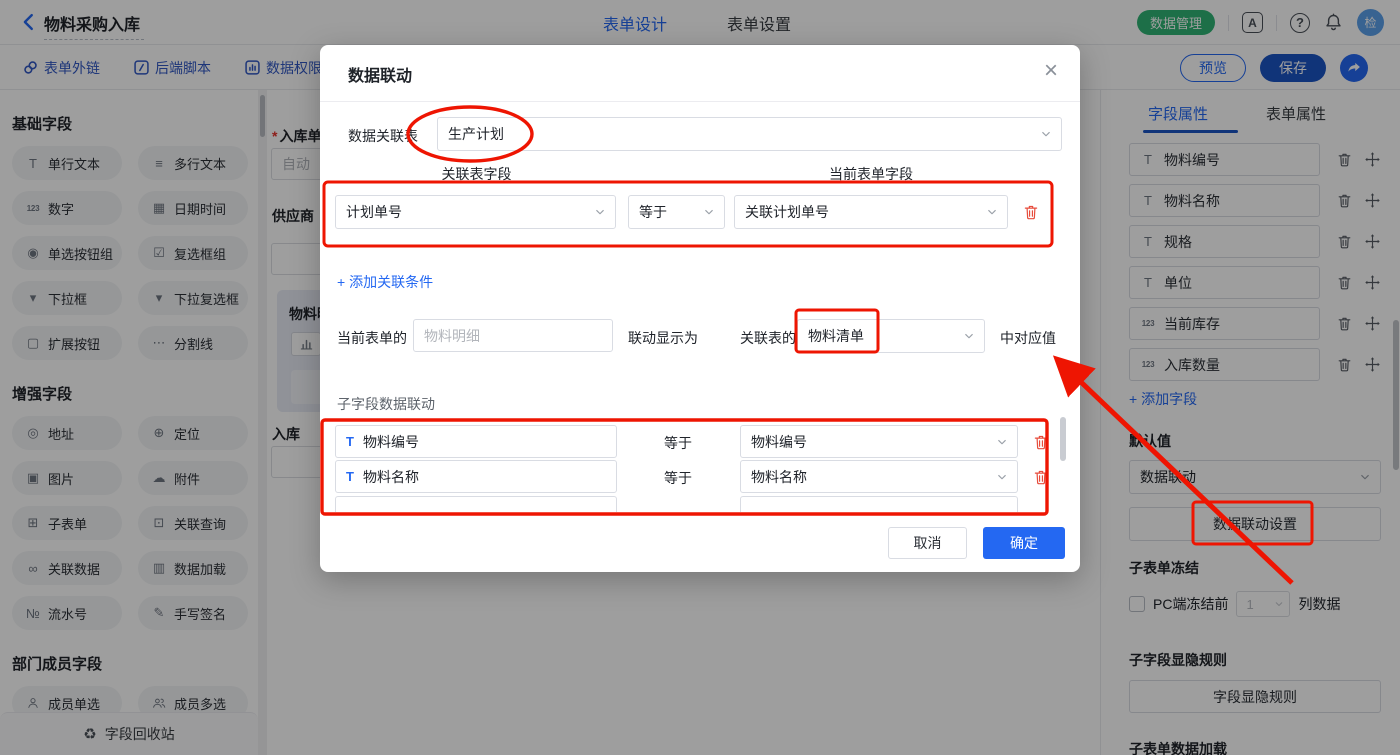 This screenshot has height=755, width=1400. What do you see at coordinates (663, 338) in the screenshot?
I see `display-as-label: 联动显示为` at bounding box center [663, 338].